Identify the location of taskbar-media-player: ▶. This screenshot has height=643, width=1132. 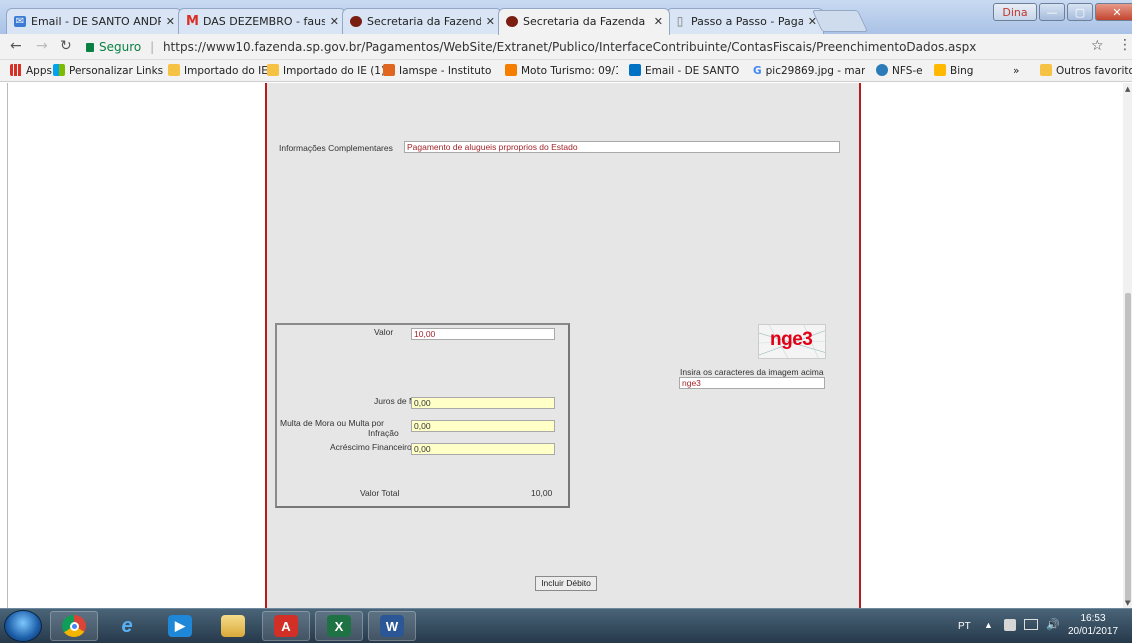
(180, 626).